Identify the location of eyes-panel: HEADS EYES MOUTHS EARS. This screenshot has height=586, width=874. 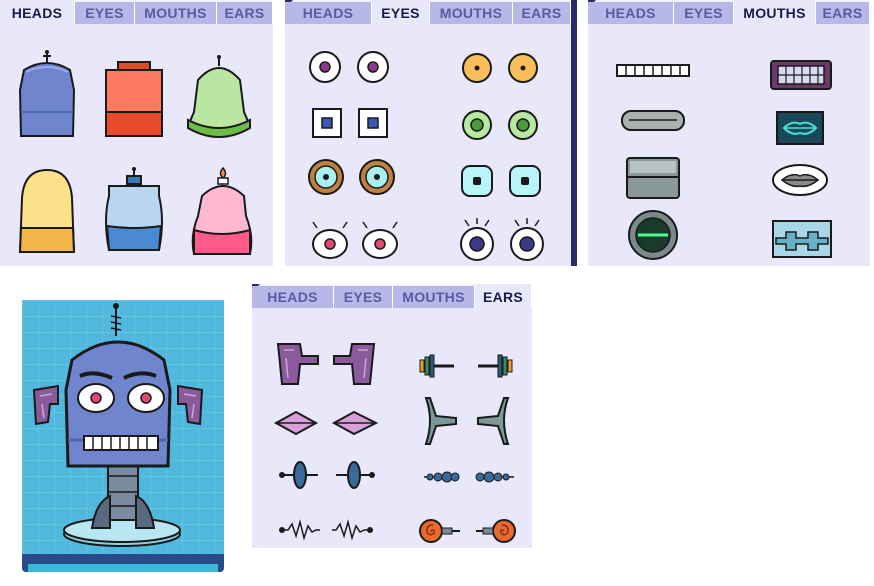
(428, 133).